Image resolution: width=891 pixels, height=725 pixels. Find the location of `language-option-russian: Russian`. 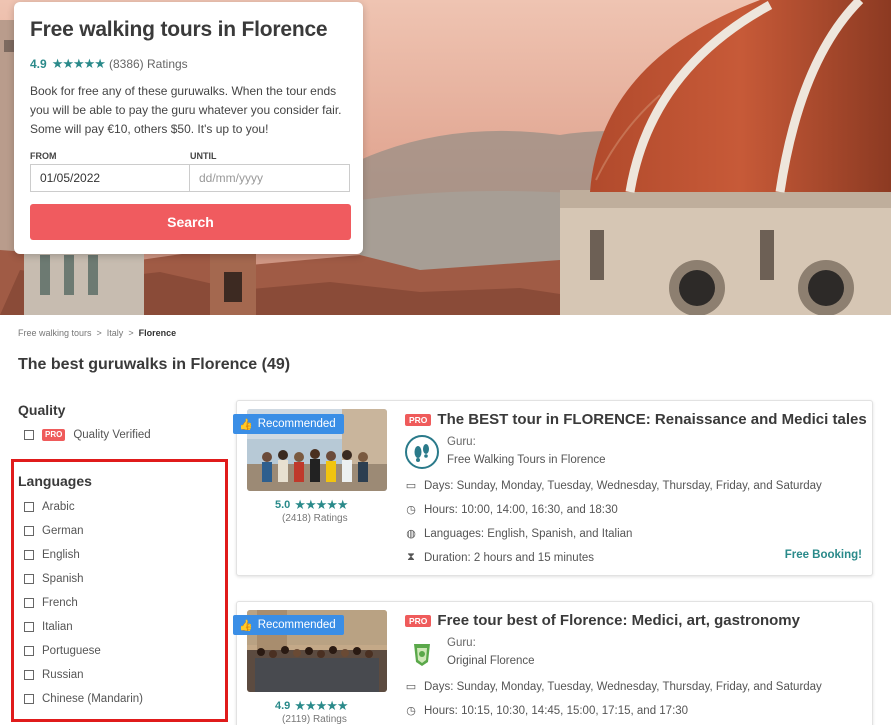

language-option-russian: Russian is located at coordinates (54, 675).